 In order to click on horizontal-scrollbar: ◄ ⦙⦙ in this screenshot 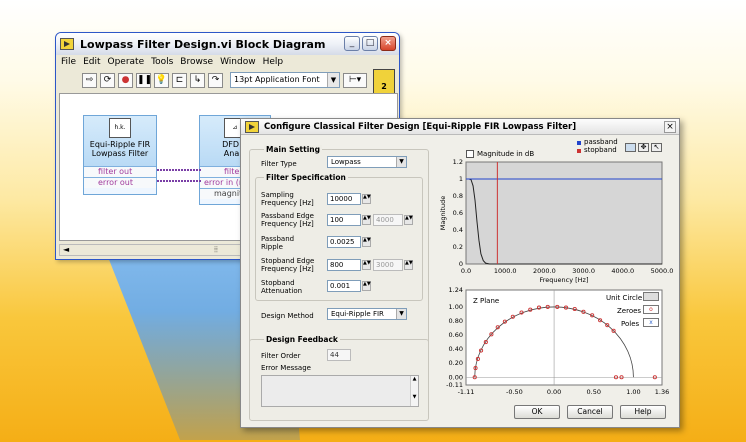, I will do `click(159, 250)`.